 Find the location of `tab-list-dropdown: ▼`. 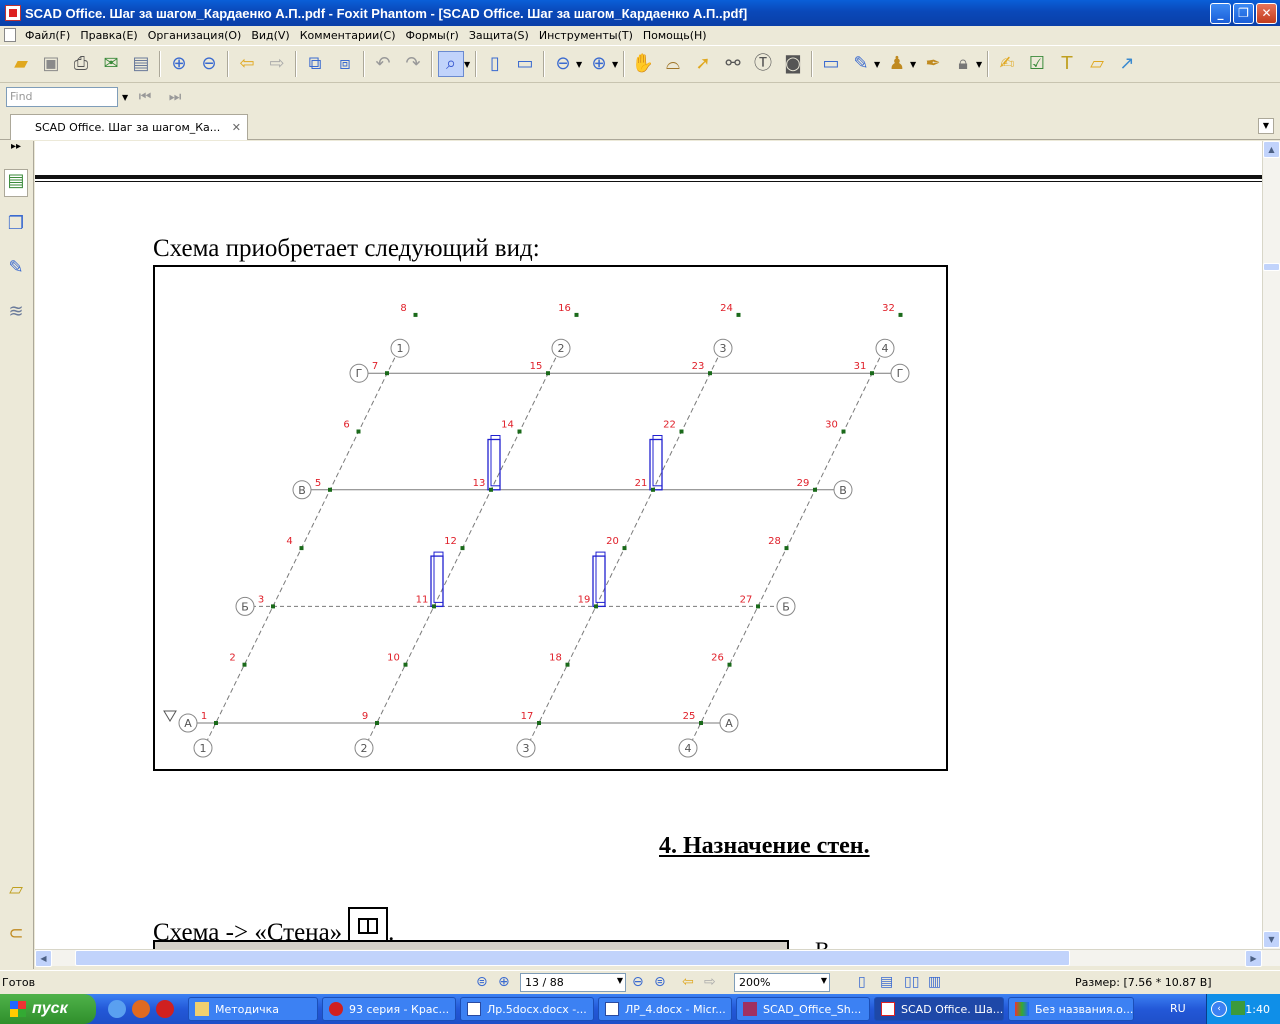

tab-list-dropdown: ▼ is located at coordinates (1266, 126).